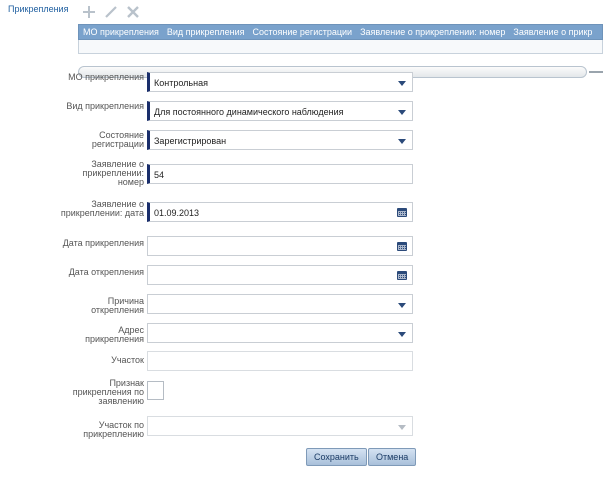 The height and width of the screenshot is (479, 603). What do you see at coordinates (280, 246) in the screenshot?
I see `attach-date-input` at bounding box center [280, 246].